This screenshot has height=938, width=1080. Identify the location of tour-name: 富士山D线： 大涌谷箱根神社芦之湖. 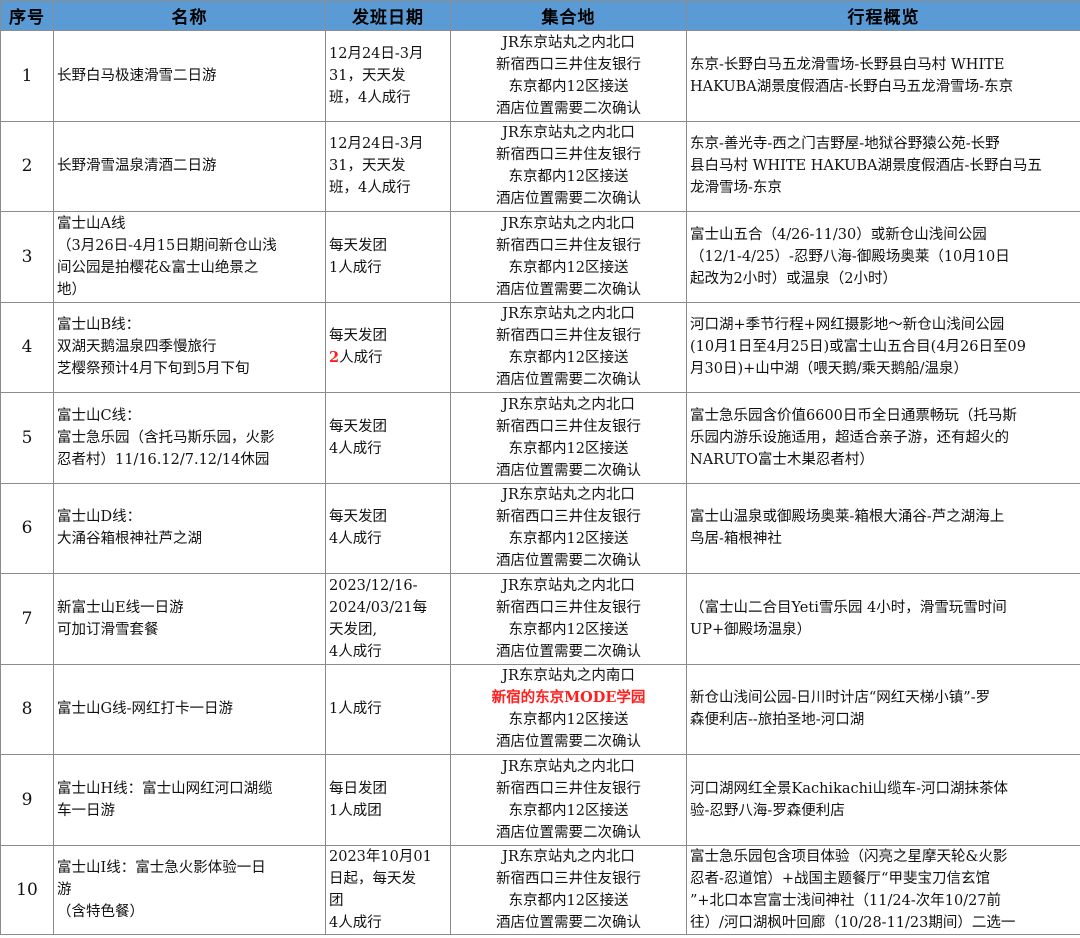
(189, 528).